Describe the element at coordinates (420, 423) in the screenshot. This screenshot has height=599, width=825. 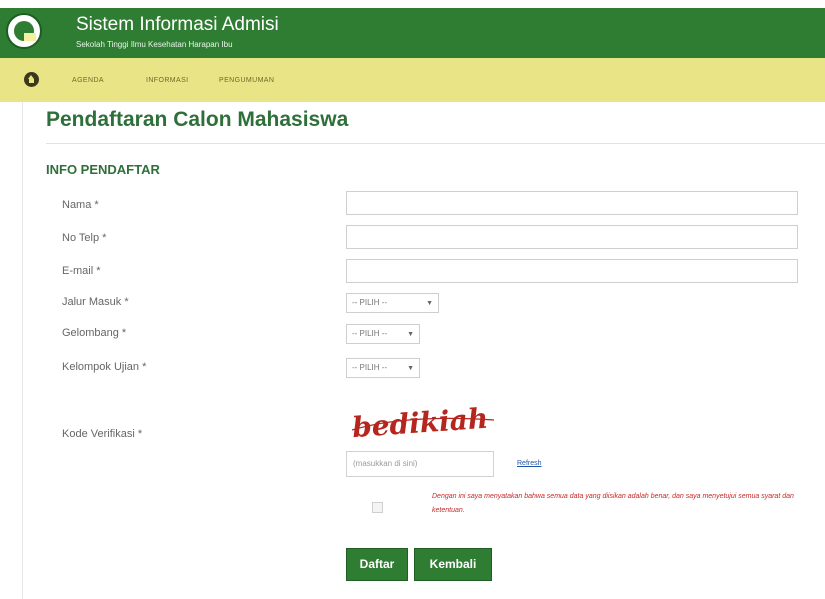
I see `captcha-text: bedikiah` at that location.